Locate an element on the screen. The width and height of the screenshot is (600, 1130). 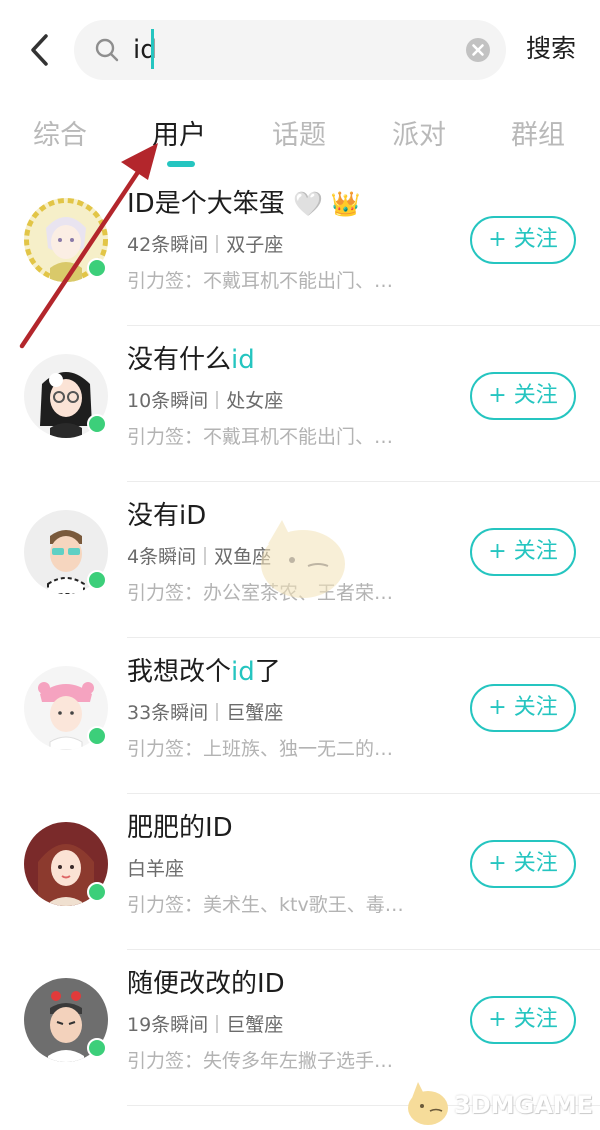
mascot-logo-icon is located at coordinates (428, 1103).